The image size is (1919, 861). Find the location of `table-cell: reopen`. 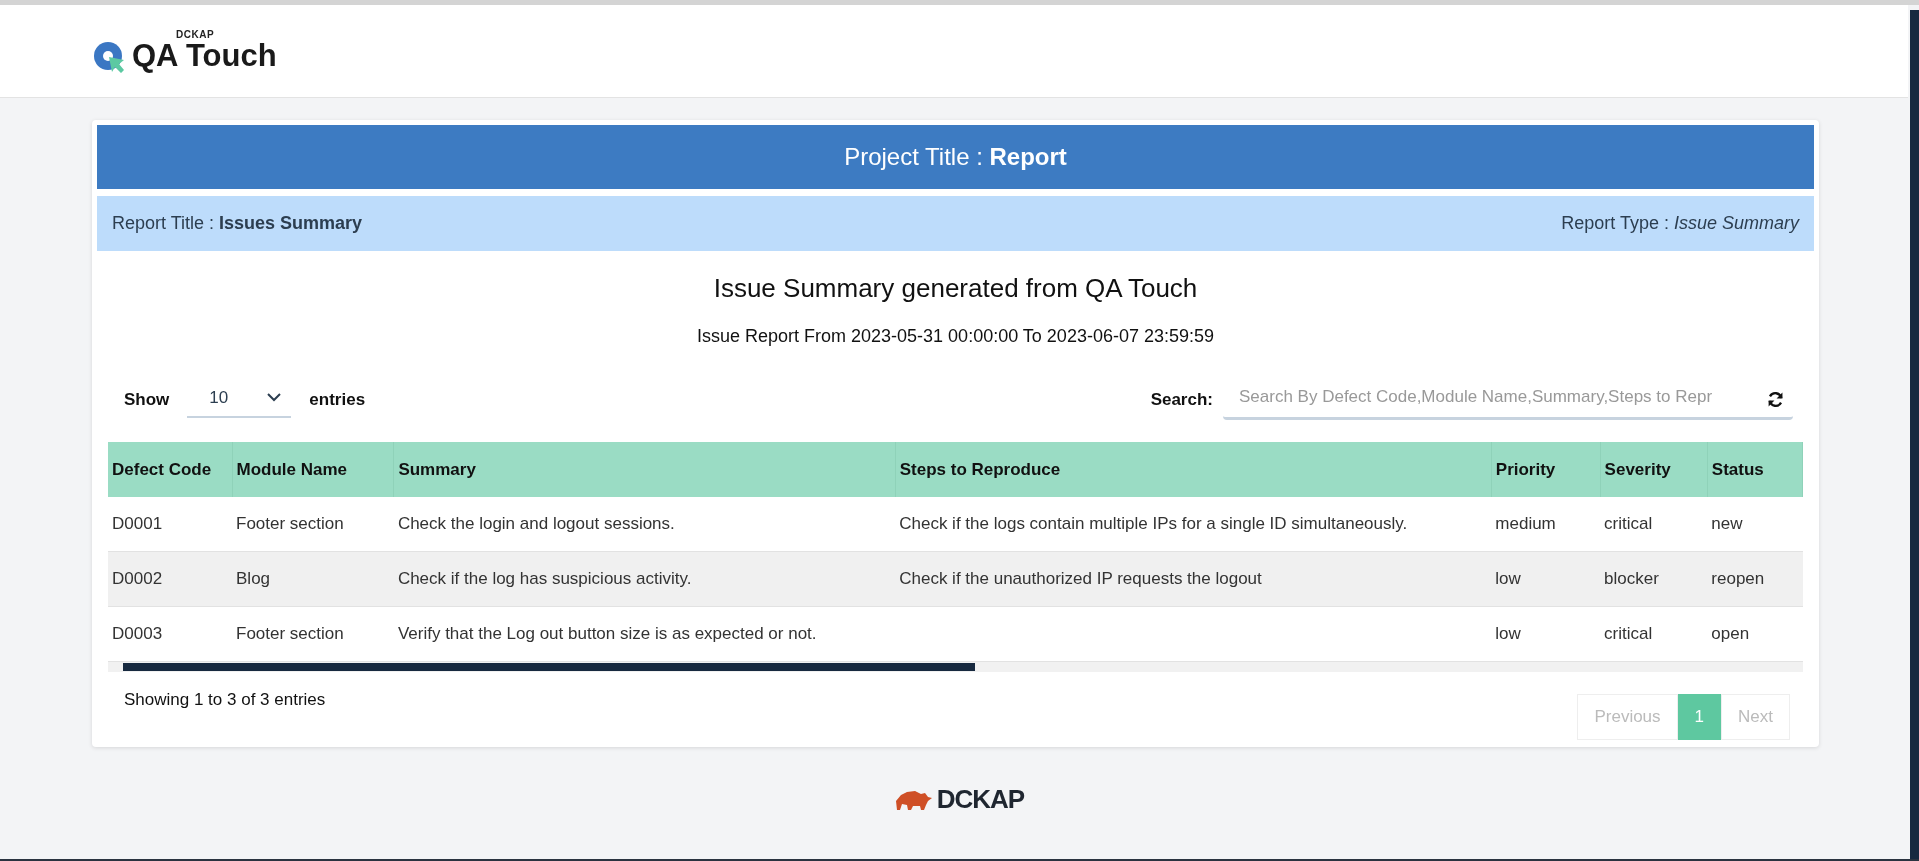

table-cell: reopen is located at coordinates (1738, 578).